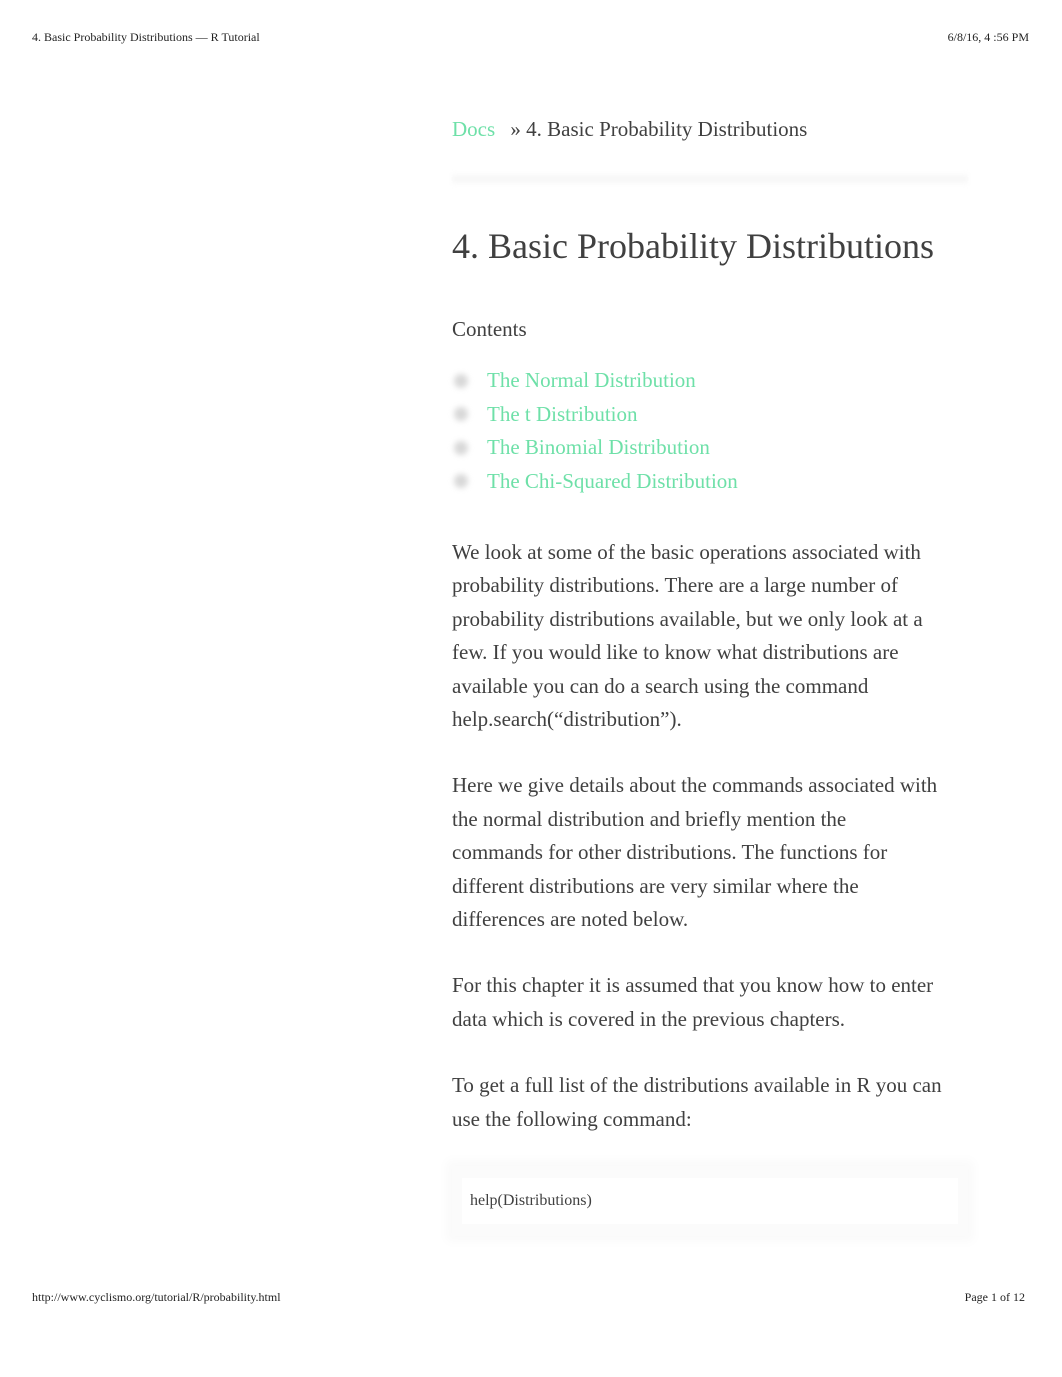  Describe the element at coordinates (712, 415) in the screenshot. I see `toc-item: The t Distribution` at that location.